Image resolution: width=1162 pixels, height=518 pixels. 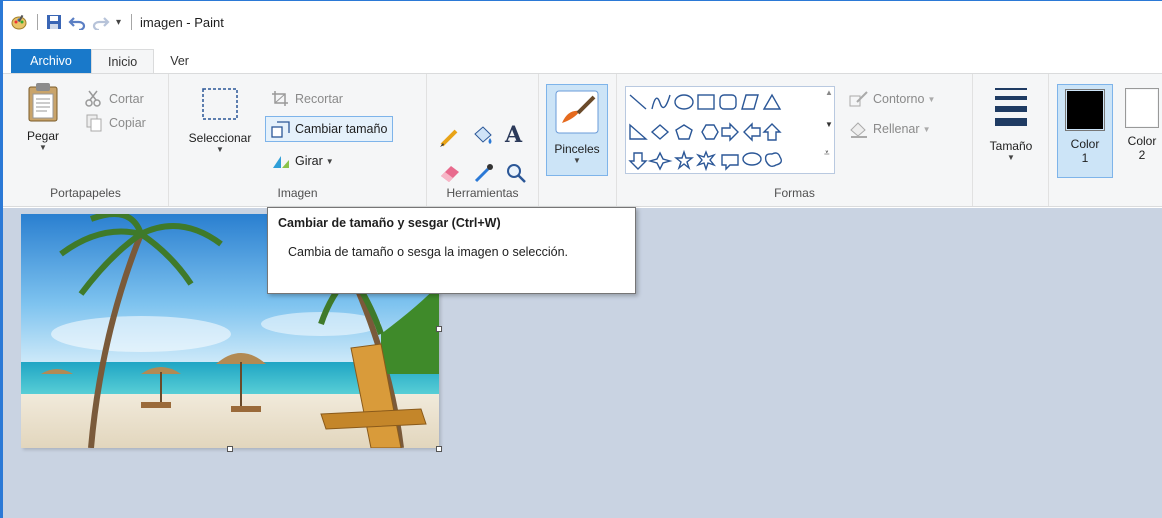 What do you see at coordinates (577, 113) in the screenshot?
I see `brush-icon` at bounding box center [577, 113].